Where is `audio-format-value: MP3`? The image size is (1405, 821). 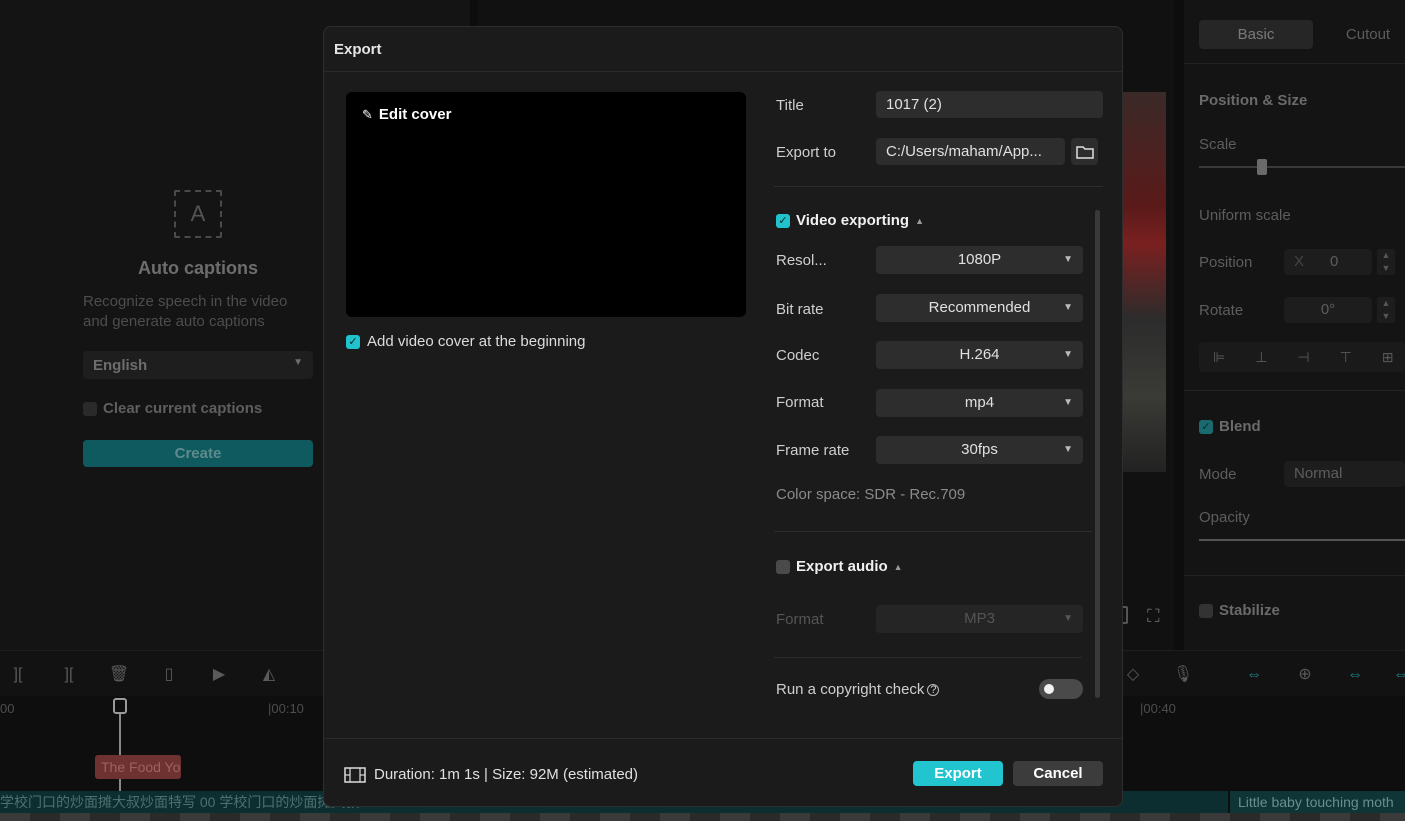
audio-format-value: MP3 is located at coordinates (979, 618).